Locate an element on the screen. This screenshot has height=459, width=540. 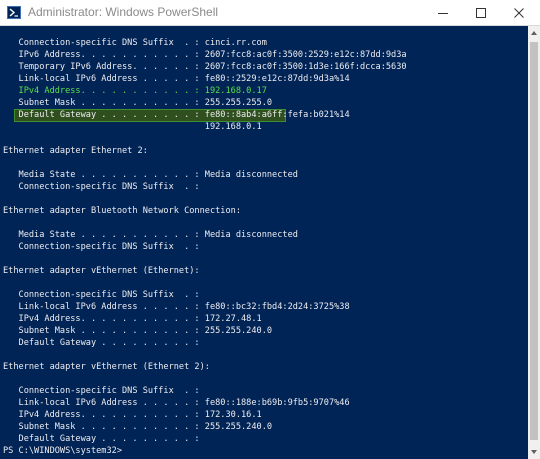
console-line: Ethernet adapter vEthernet (Ethernet): is located at coordinates (101, 271).